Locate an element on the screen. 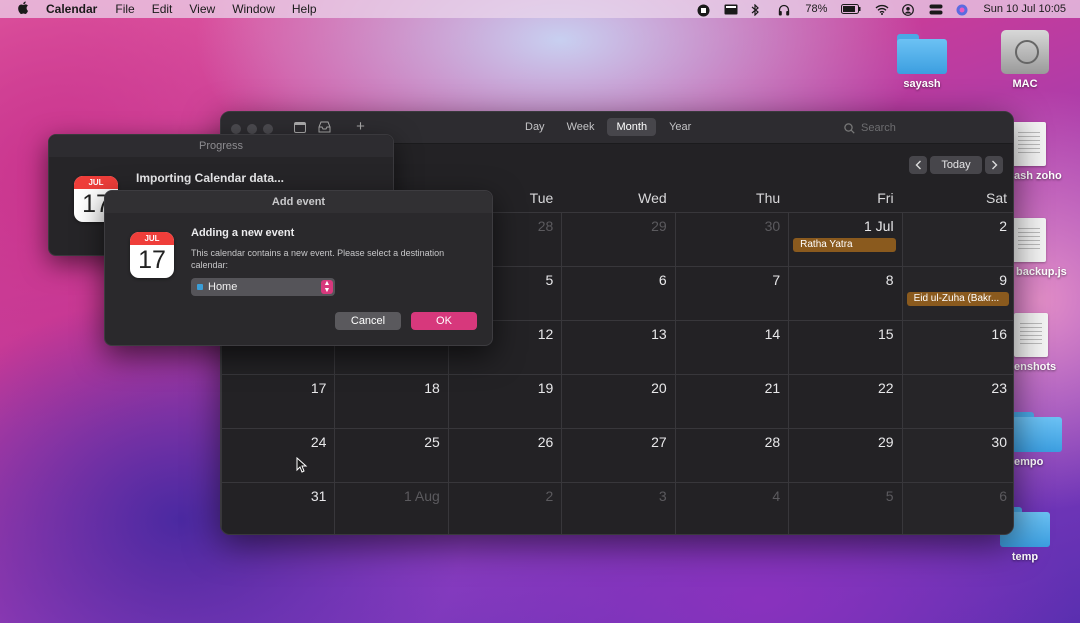  minimize-window-button is located at coordinates (252, 129).